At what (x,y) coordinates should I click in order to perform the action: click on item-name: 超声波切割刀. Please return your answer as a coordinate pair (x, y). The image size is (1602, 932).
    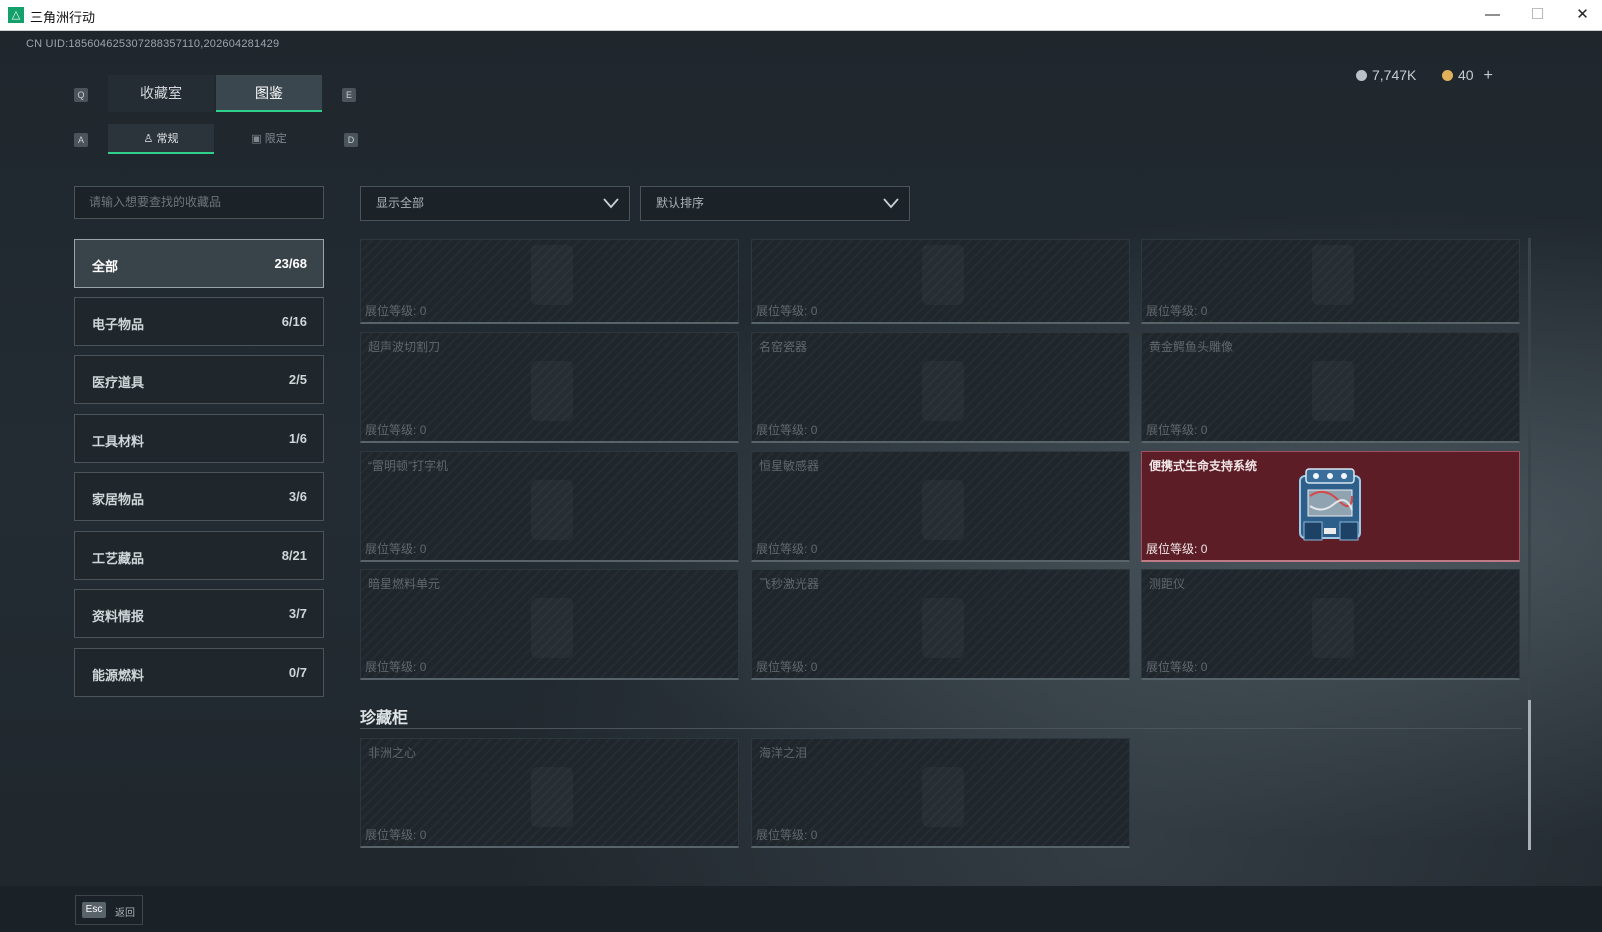
    Looking at the image, I should click on (404, 347).